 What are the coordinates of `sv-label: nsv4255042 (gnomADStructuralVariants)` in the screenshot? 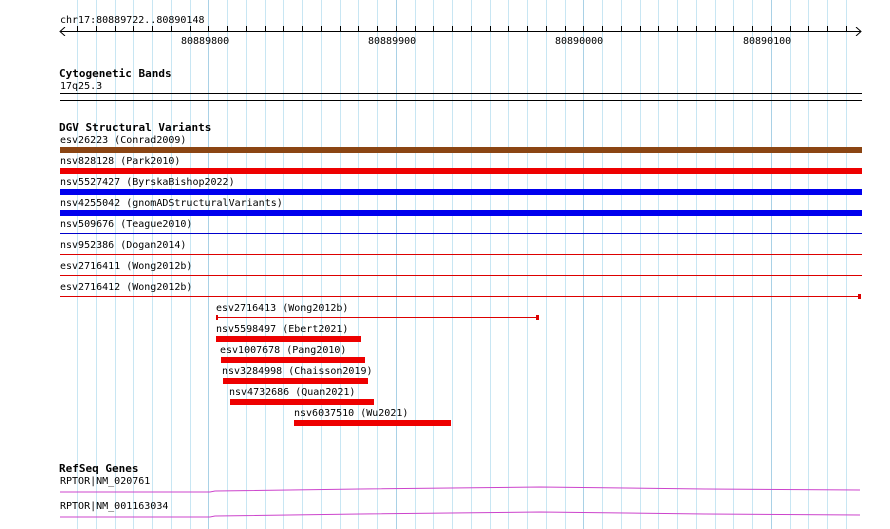 It's located at (171, 203).